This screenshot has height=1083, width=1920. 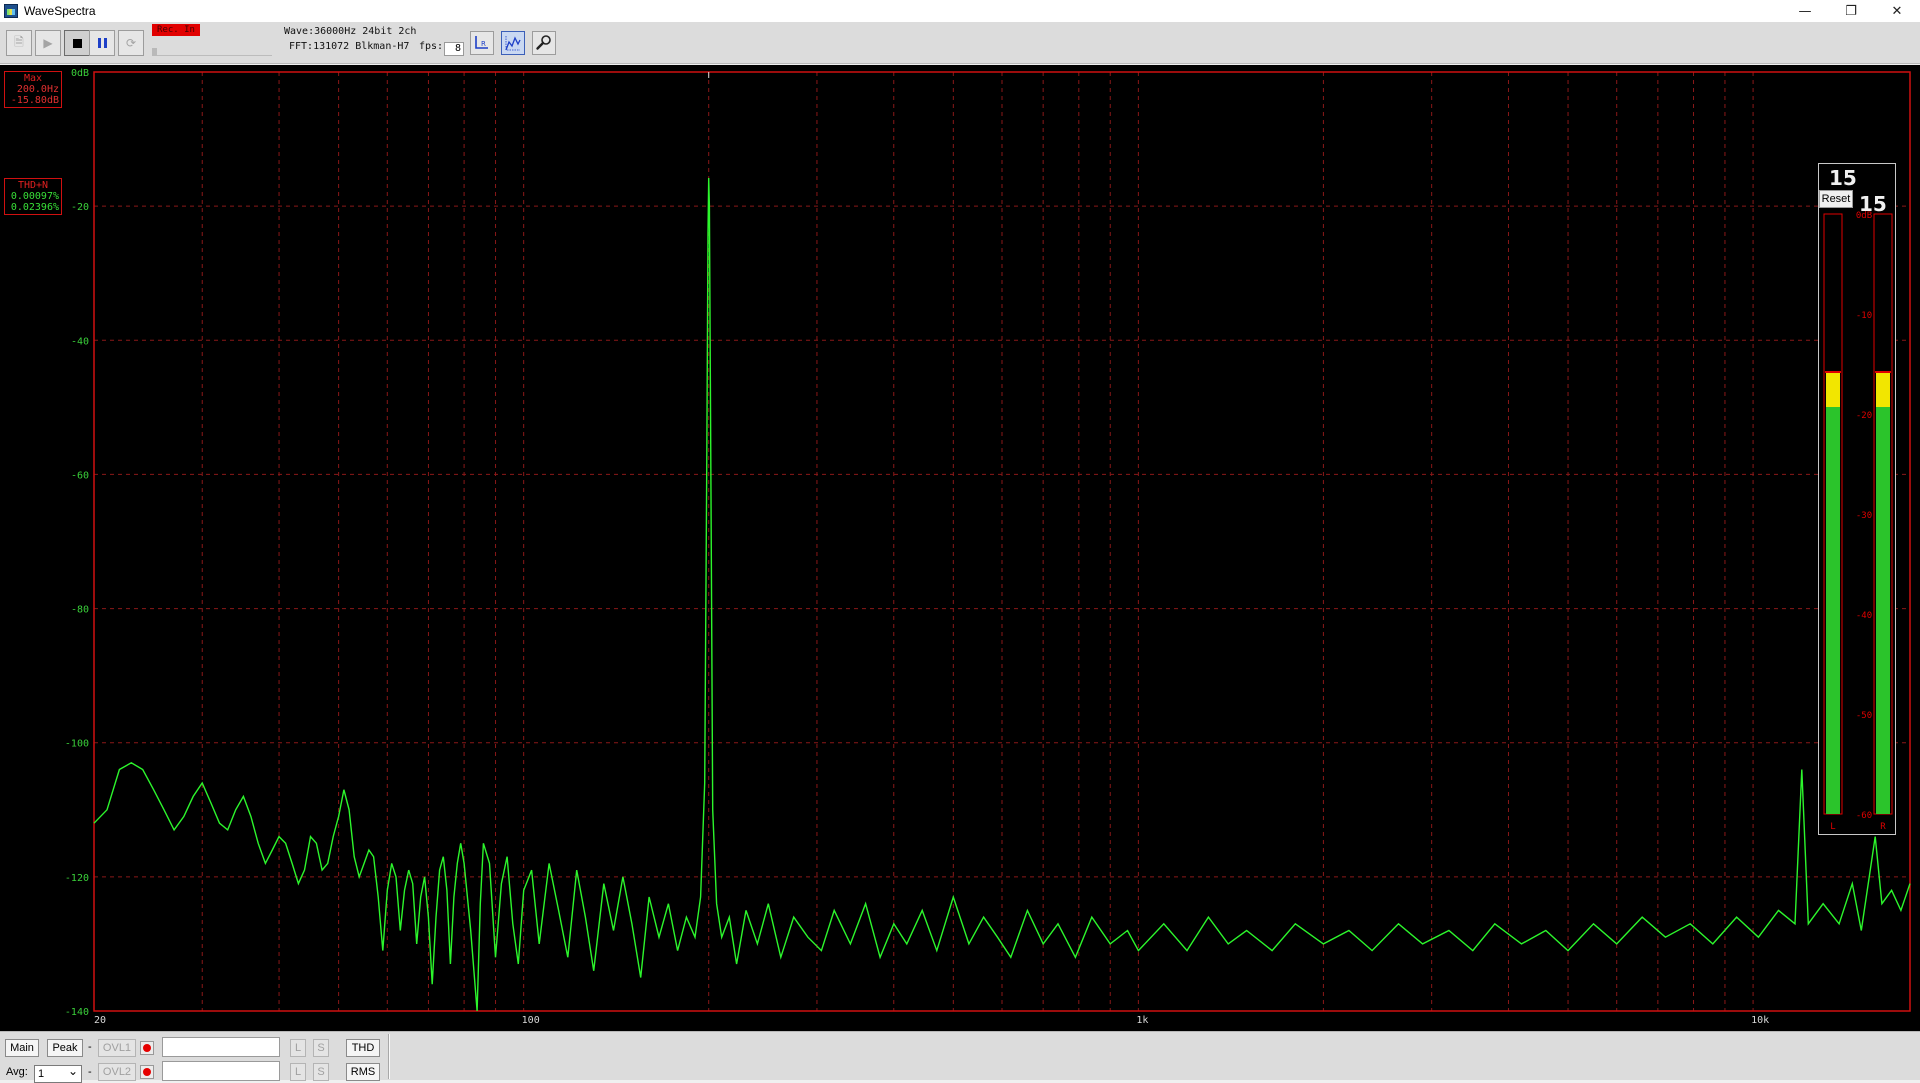 I want to click on y-tick-label: -80, so click(x=80, y=610).